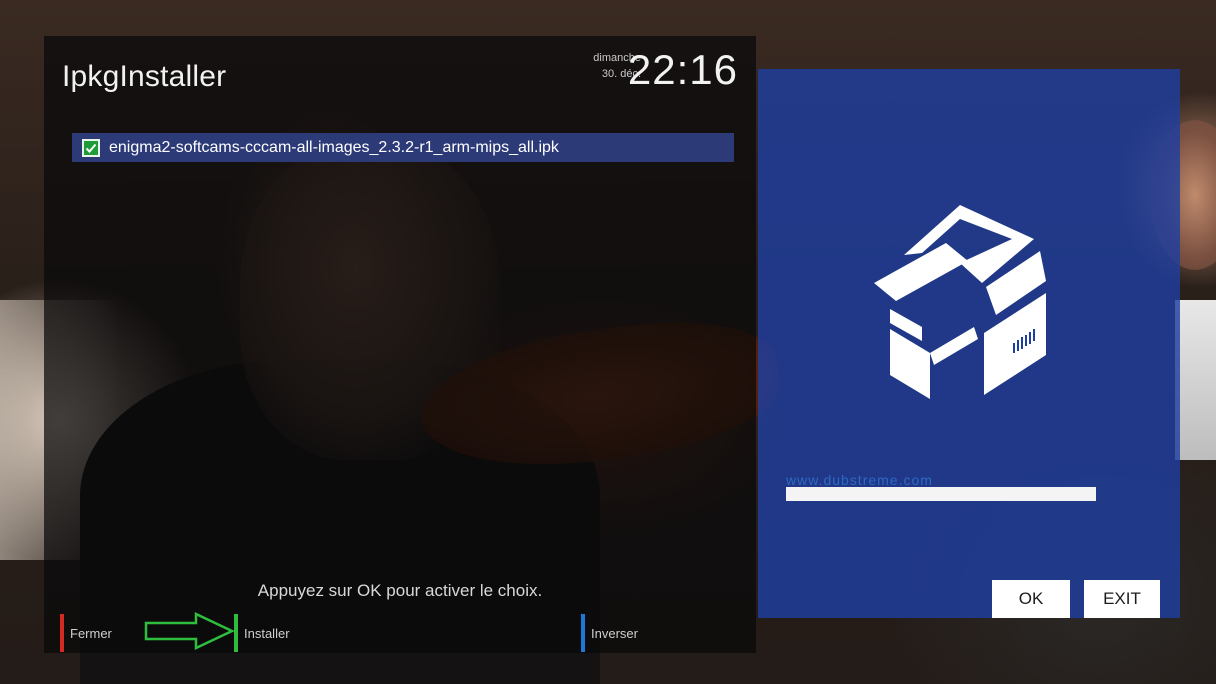  I want to click on green-arrow-annotation-icon, so click(189, 631).